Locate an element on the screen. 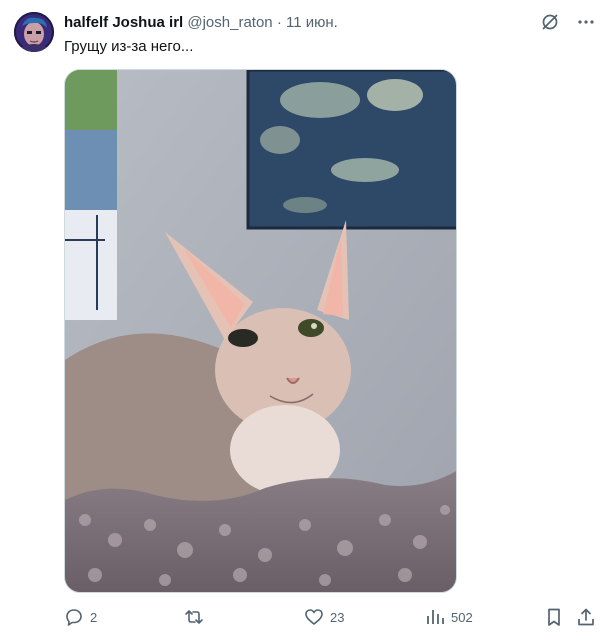  more-icon is located at coordinates (586, 22).